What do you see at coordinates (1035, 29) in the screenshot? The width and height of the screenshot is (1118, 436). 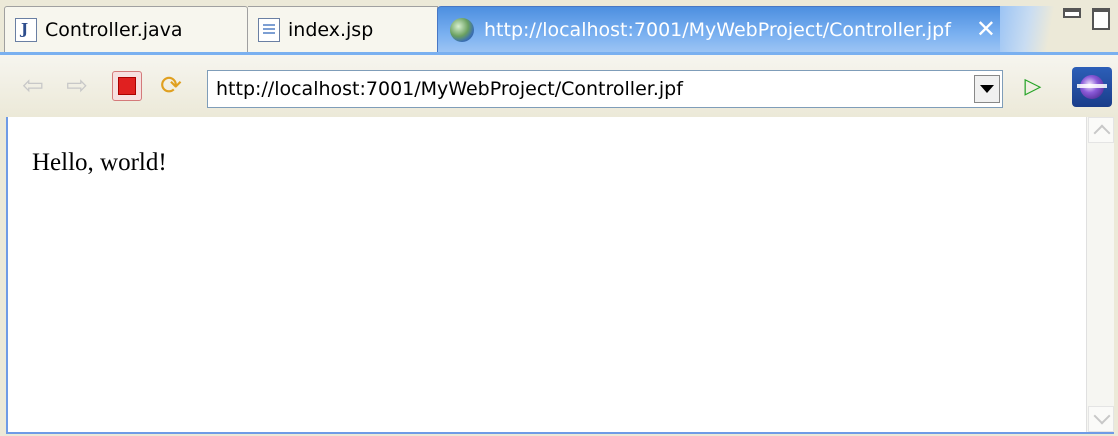 I see `tab-fade` at bounding box center [1035, 29].